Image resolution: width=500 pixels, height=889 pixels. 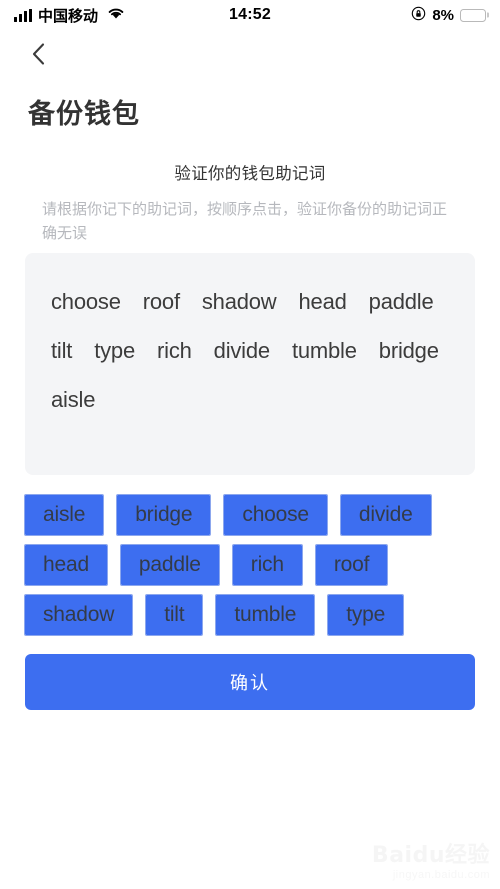 What do you see at coordinates (61, 350) in the screenshot?
I see `selected-word: tilt` at bounding box center [61, 350].